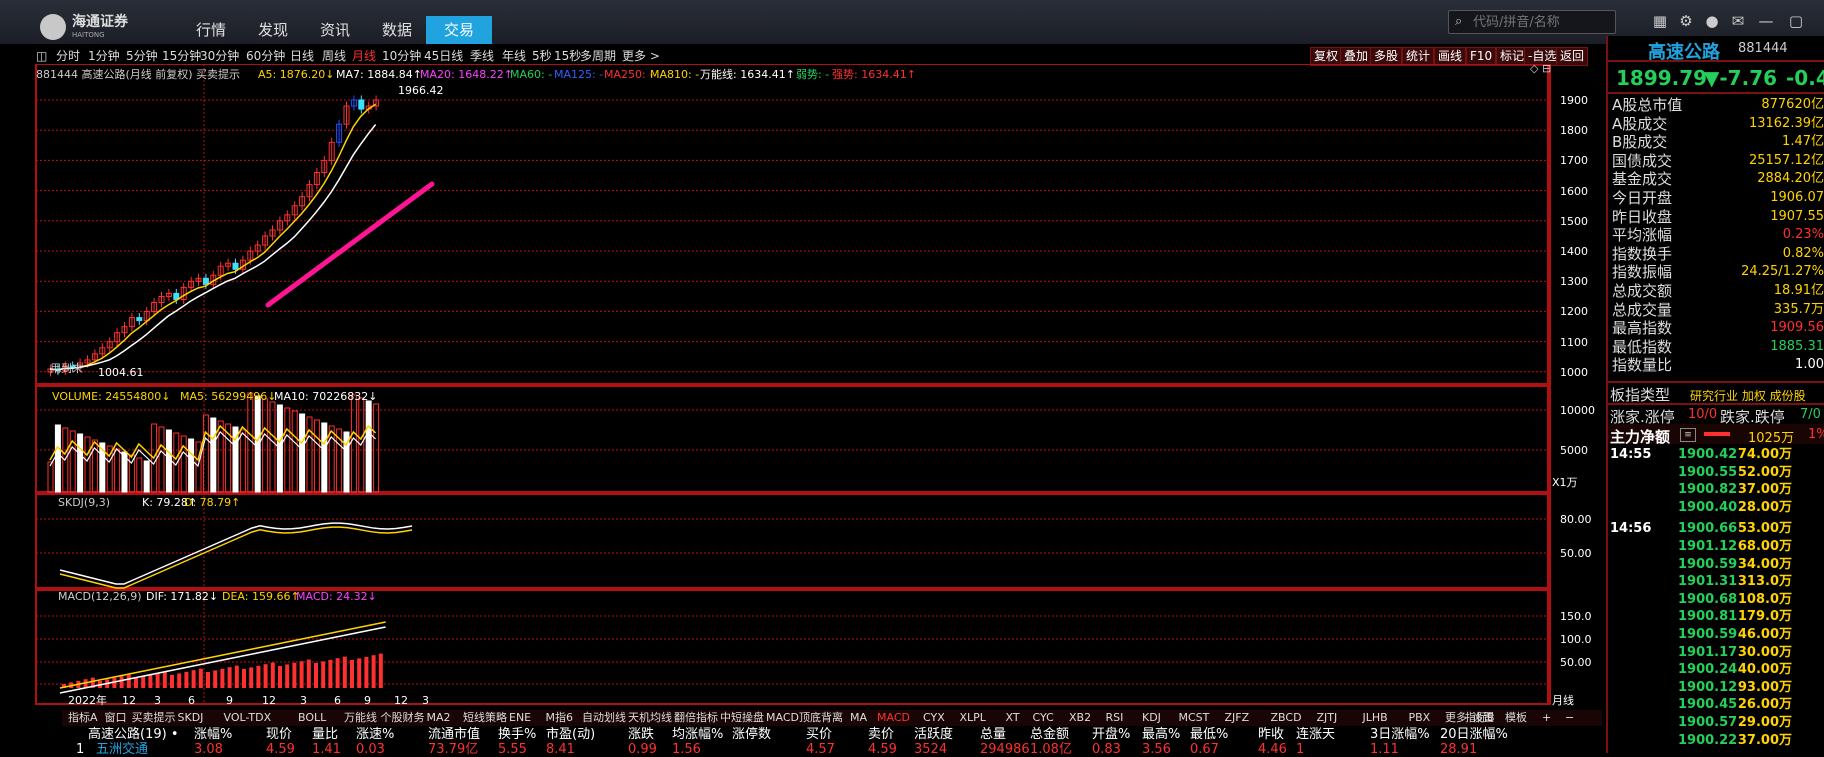  What do you see at coordinates (1715, 528) in the screenshot?
I see `tick-row: 14:56 1900.66 53.00万` at bounding box center [1715, 528].